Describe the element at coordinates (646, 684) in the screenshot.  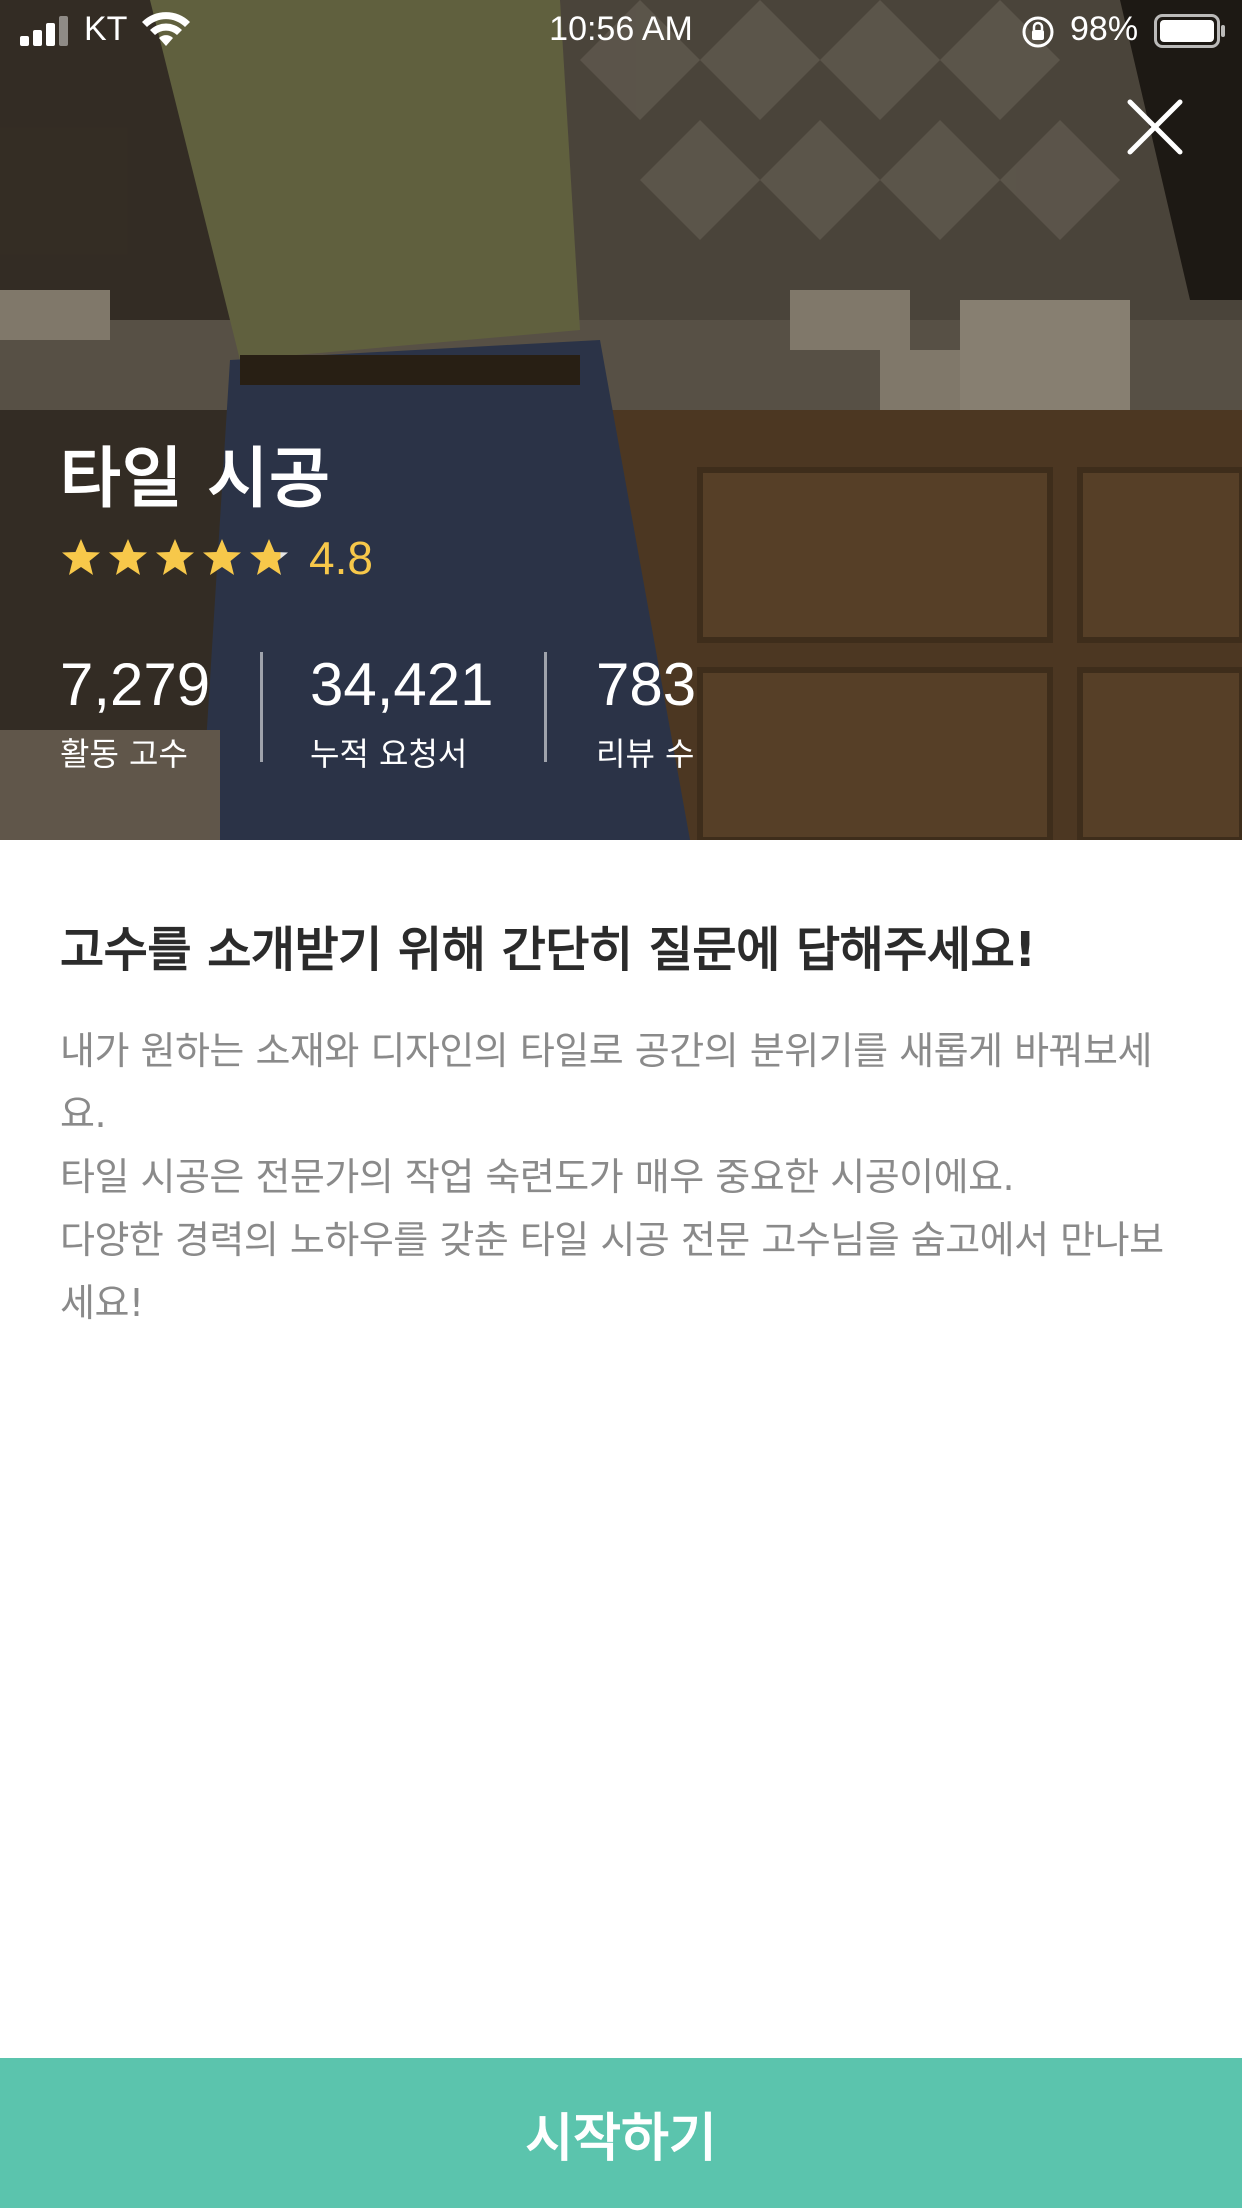
I see `stat-value: 783` at that location.